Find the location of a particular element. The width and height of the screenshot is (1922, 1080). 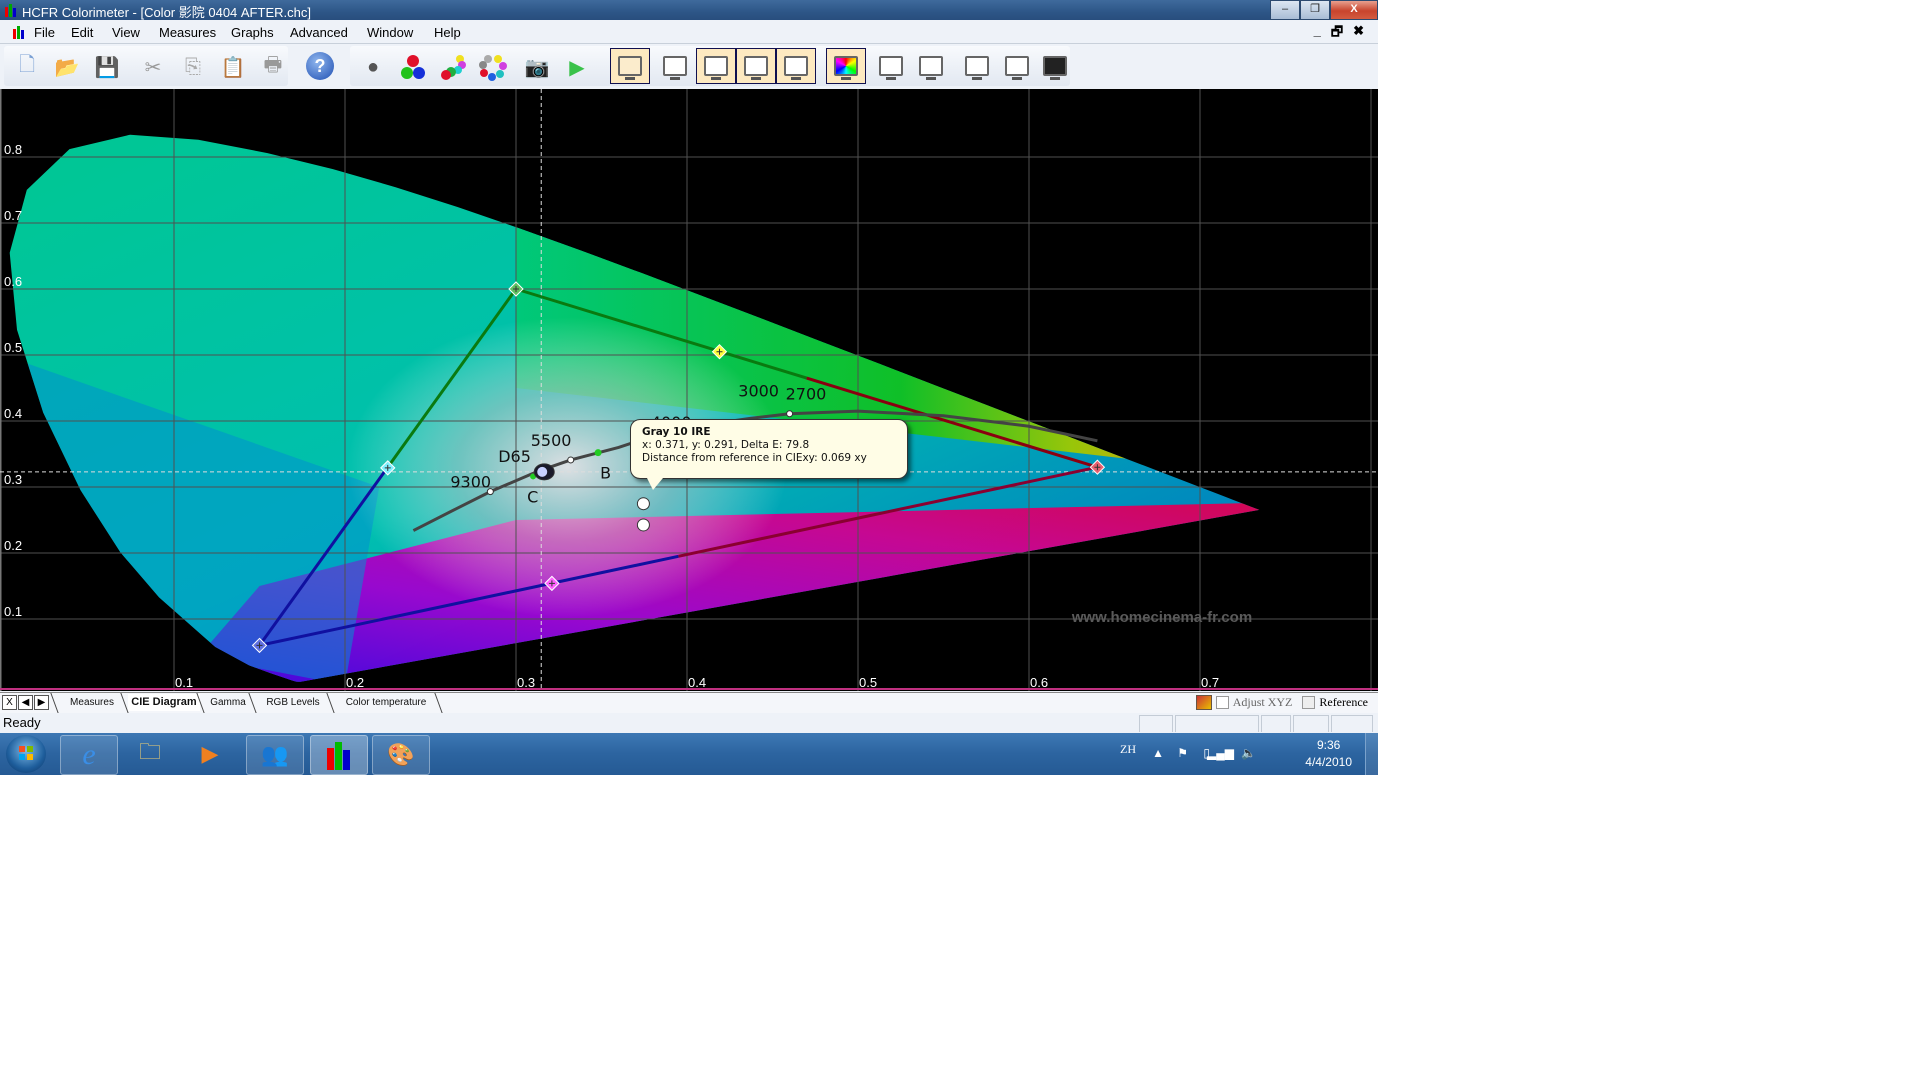

clock: 9:36 4/4/2010 is located at coordinates (1328, 754).